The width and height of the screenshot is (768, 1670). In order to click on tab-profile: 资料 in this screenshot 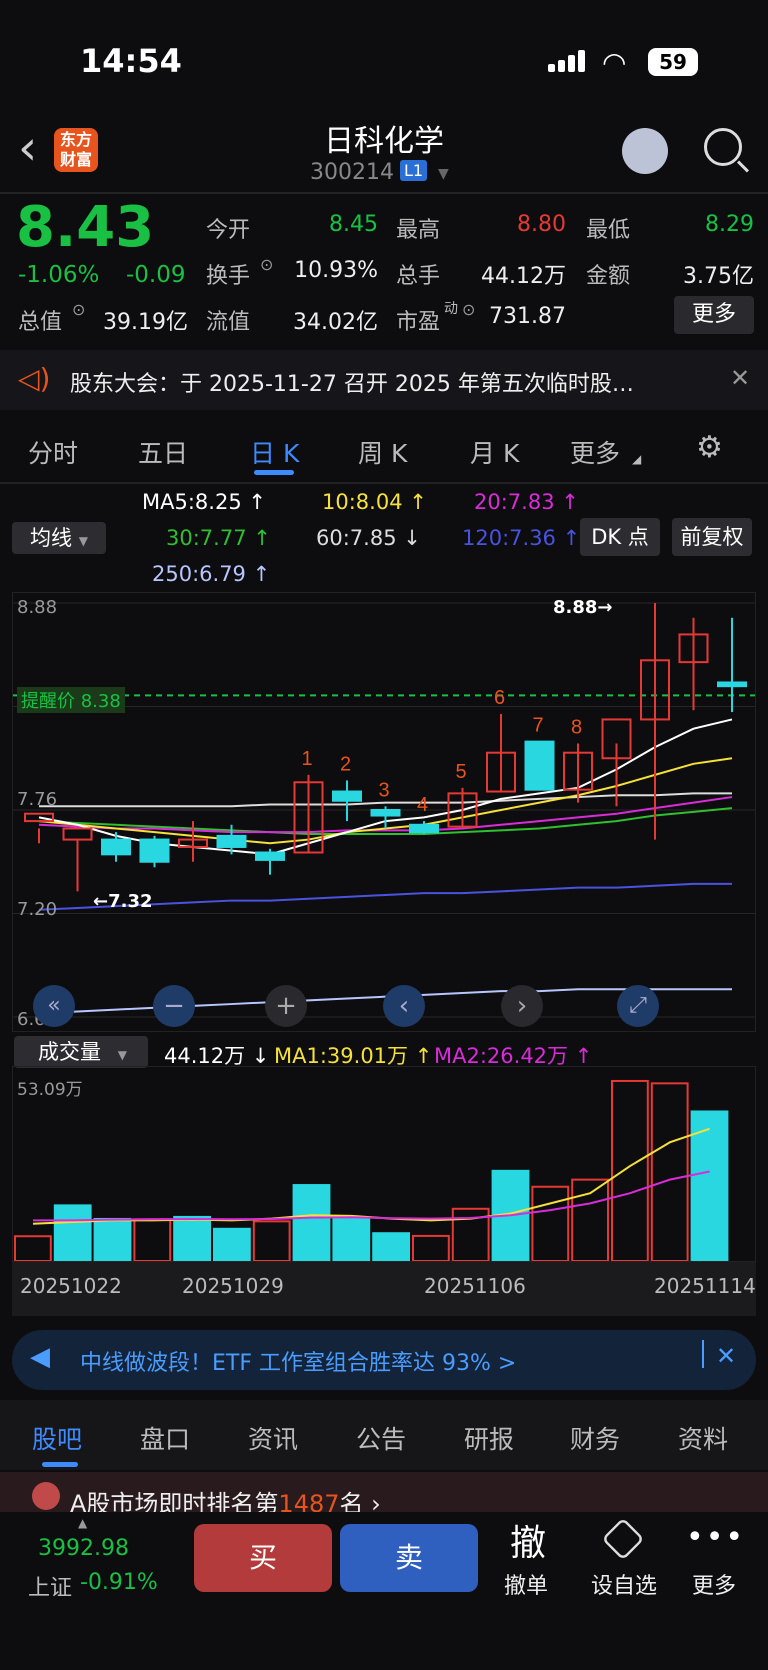, I will do `click(703, 1438)`.